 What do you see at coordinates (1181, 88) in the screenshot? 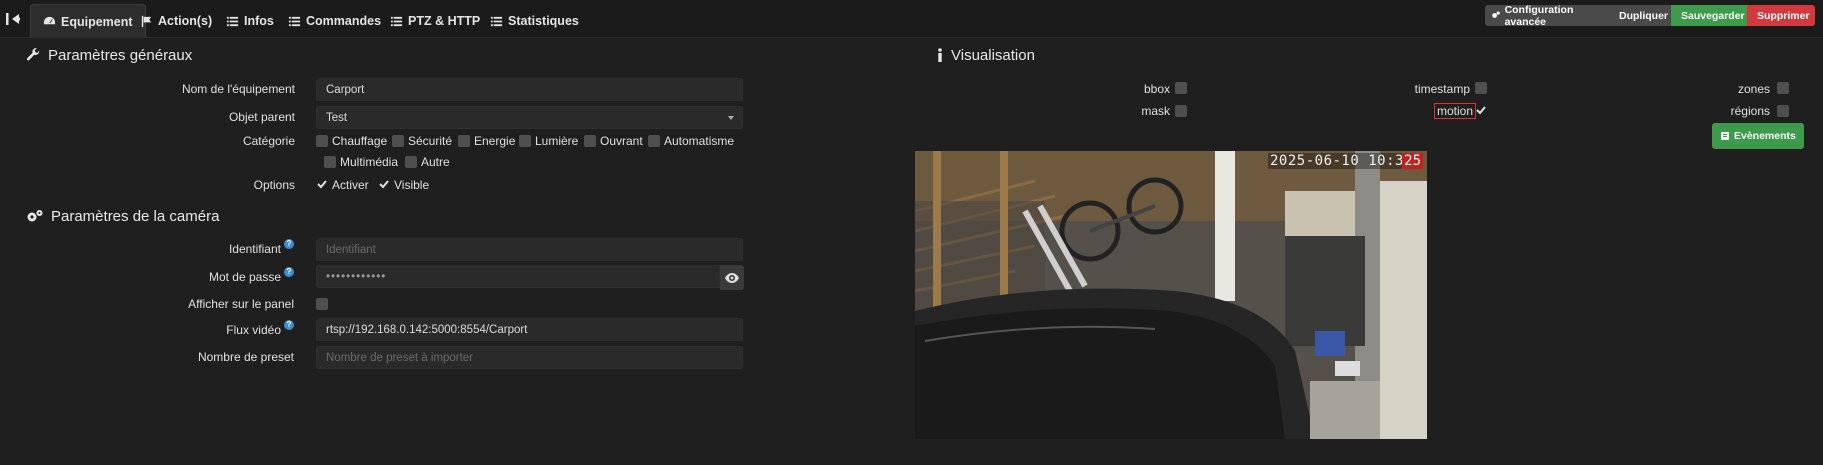
I see `bbox-checkbox` at bounding box center [1181, 88].